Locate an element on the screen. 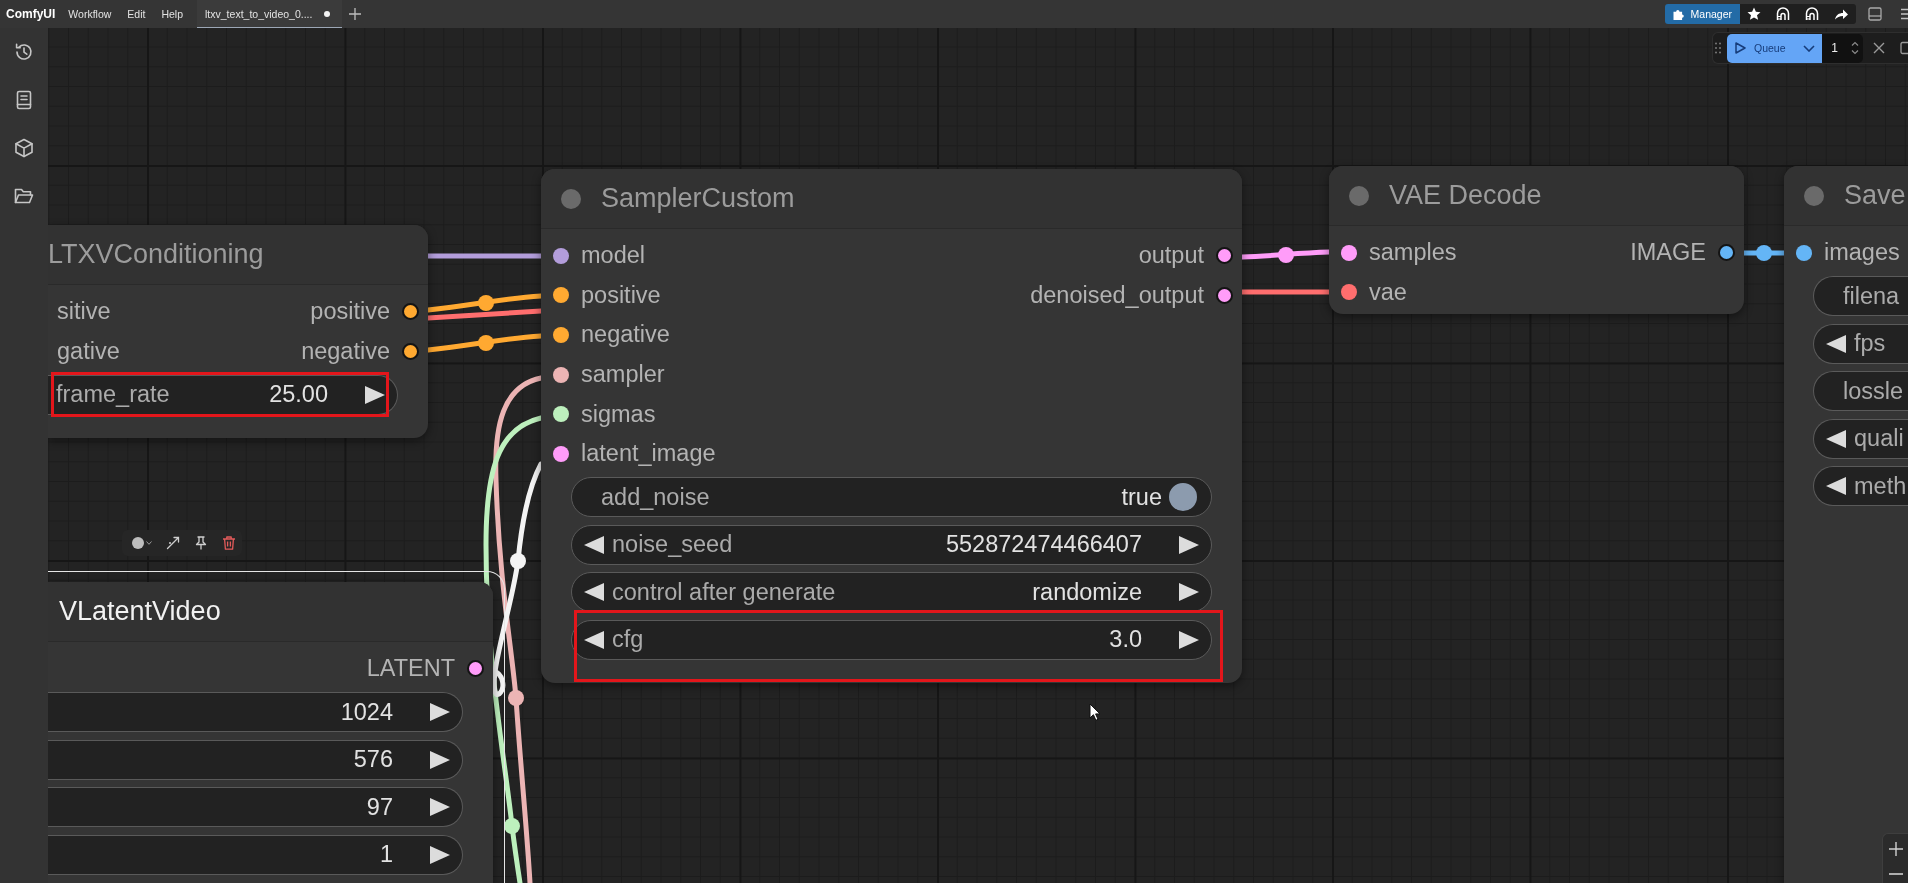  batch-count-field: 1 is located at coordinates (1842, 48).